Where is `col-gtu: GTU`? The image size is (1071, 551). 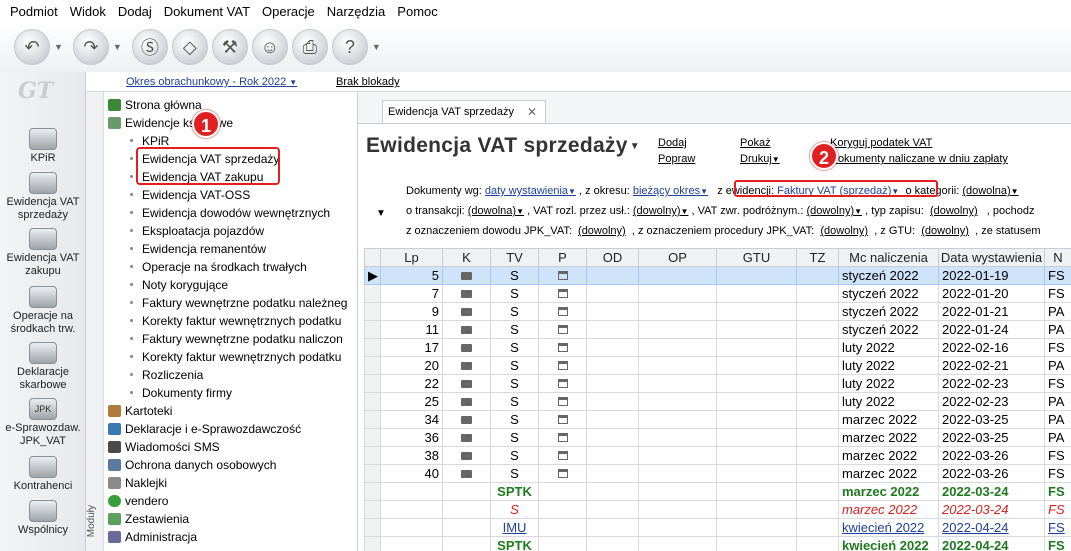 col-gtu: GTU is located at coordinates (756, 257).